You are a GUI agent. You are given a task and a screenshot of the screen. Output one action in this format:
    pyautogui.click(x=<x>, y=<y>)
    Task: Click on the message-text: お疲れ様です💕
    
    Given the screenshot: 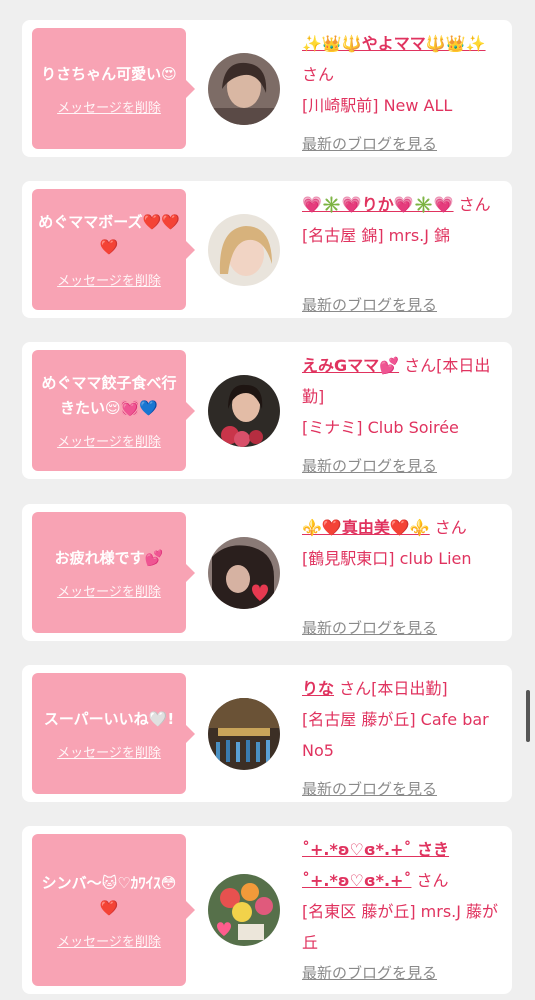 What is the action you would take?
    pyautogui.click(x=109, y=557)
    